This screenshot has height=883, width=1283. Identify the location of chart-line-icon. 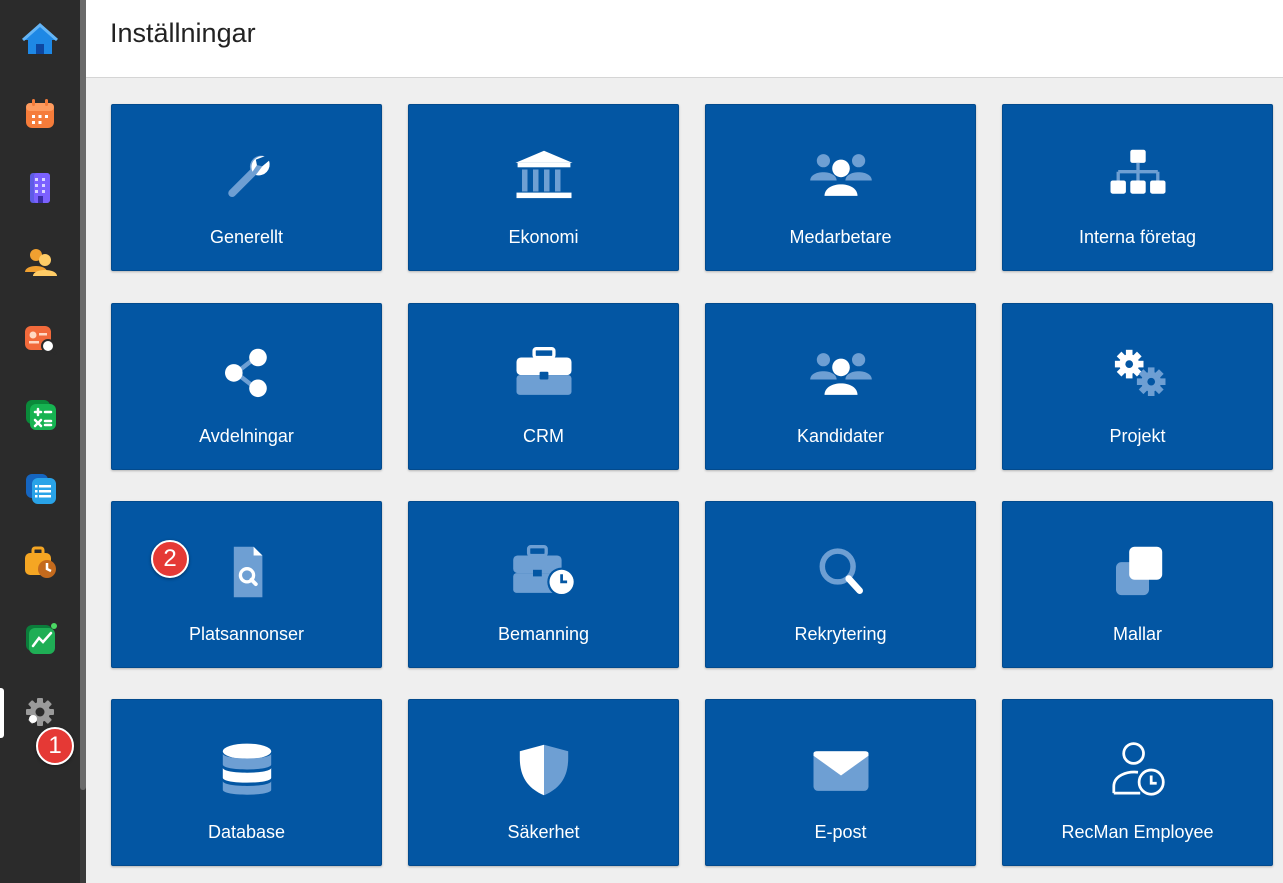
(41, 638).